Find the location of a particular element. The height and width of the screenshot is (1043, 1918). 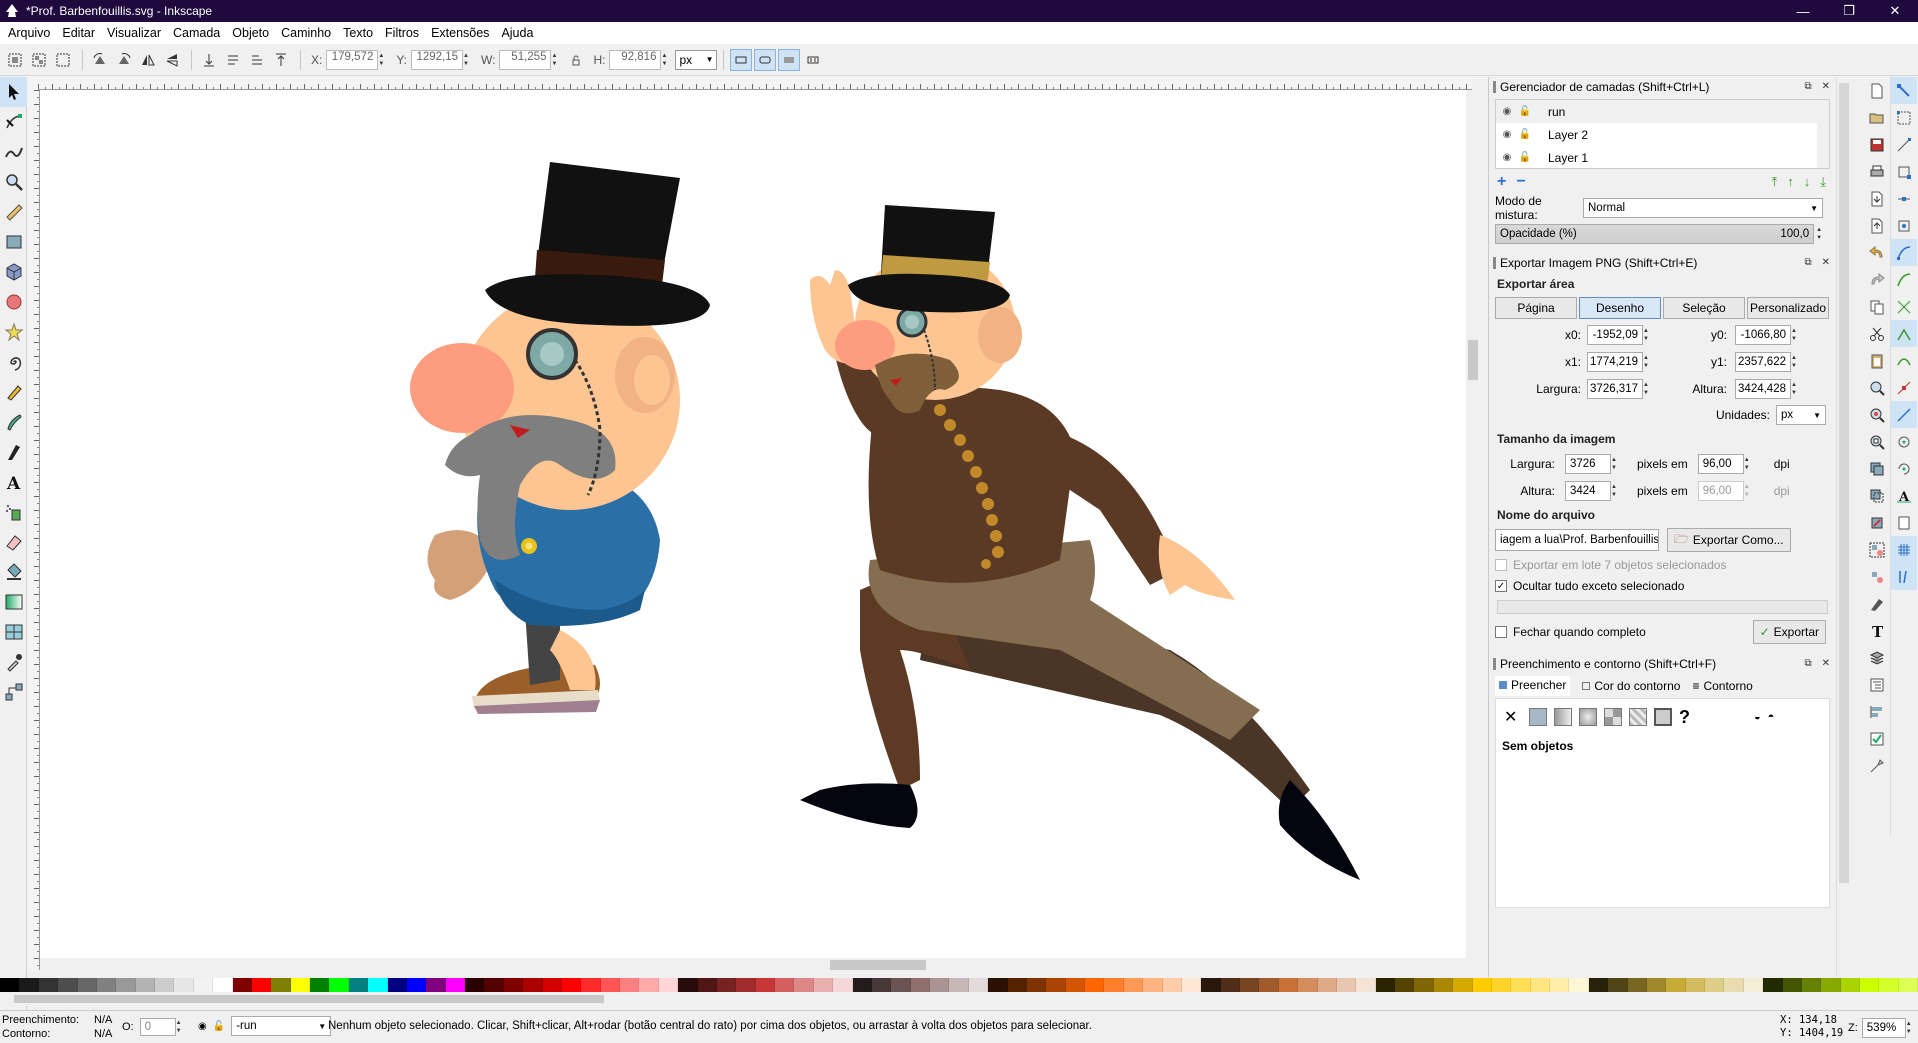

snap-page-border-icon is located at coordinates (1904, 522).